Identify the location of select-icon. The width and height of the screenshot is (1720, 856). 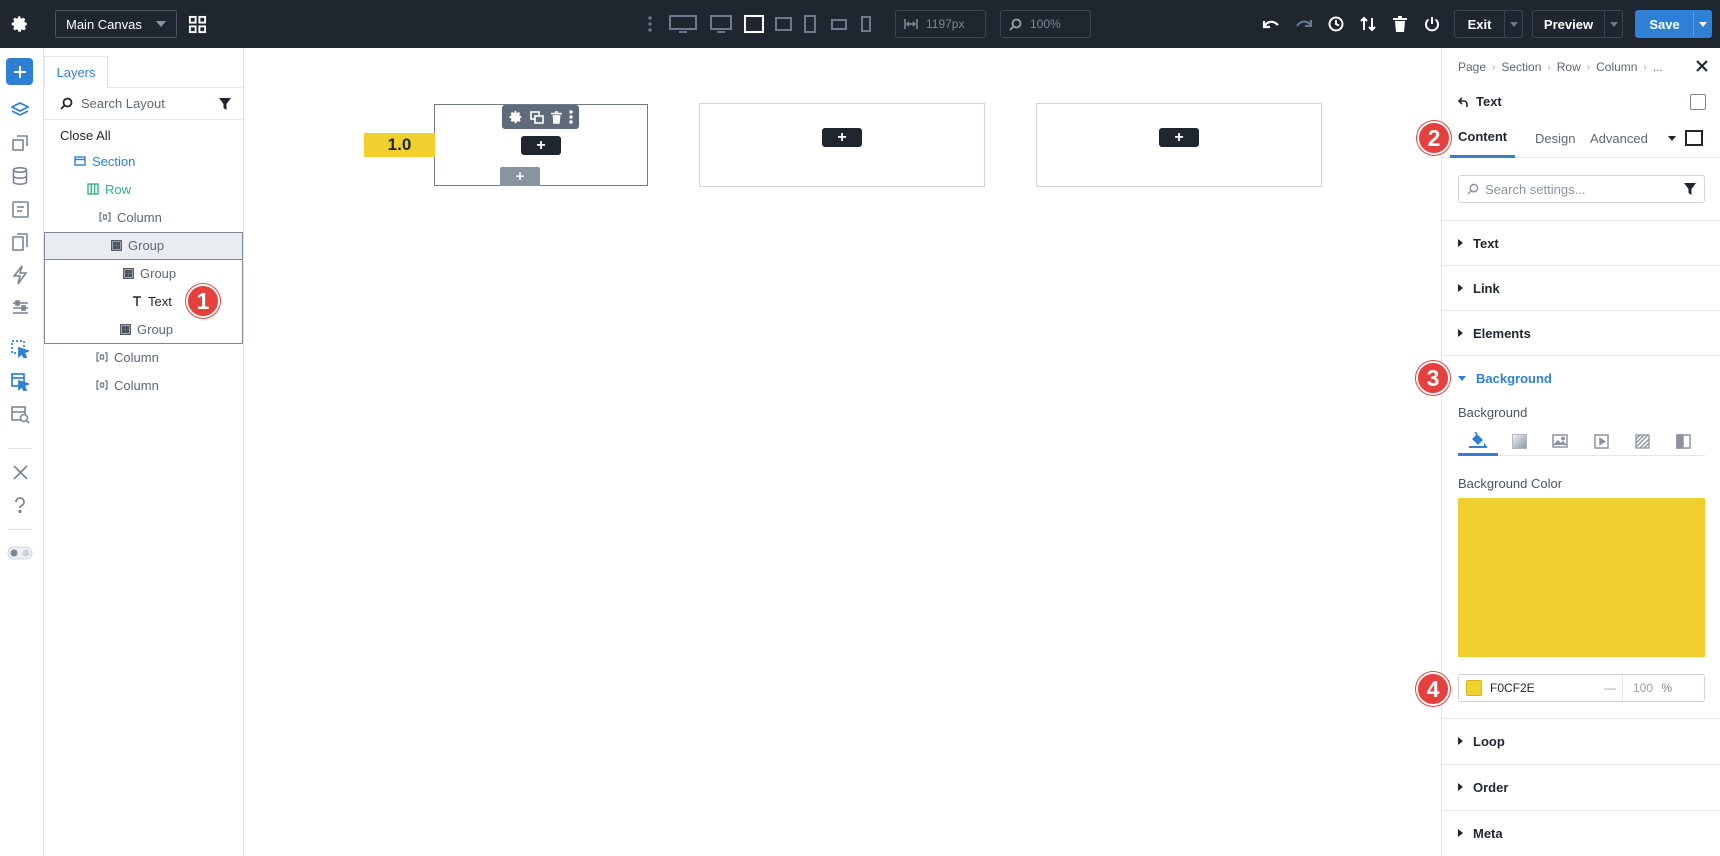
(20, 349).